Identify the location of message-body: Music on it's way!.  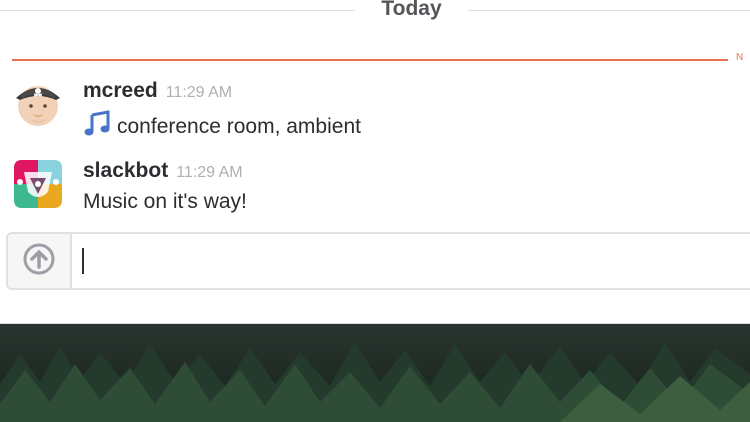
(165, 202).